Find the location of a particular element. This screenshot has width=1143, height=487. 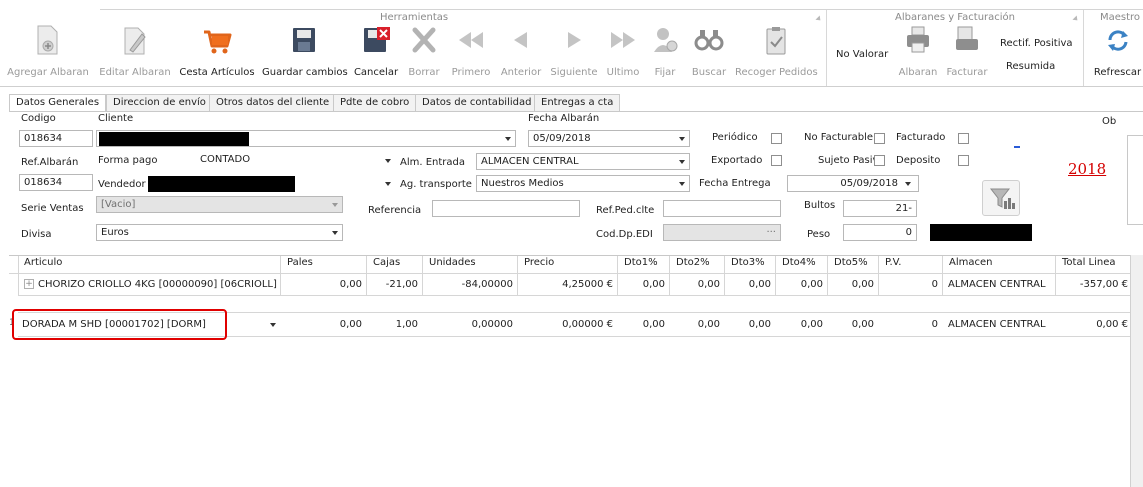

cliente-dropdown-icon is located at coordinates (508, 139).